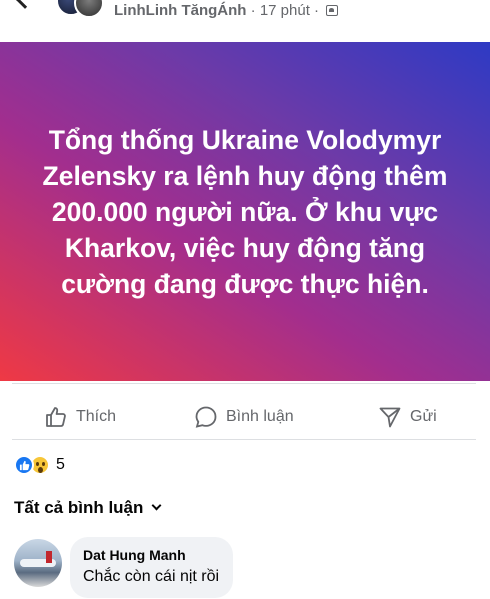 The width and height of the screenshot is (490, 599). I want to click on comment-bubble-icon, so click(206, 417).